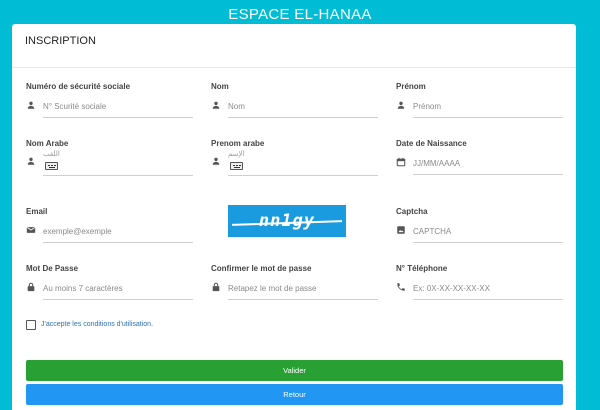 This screenshot has width=600, height=410. Describe the element at coordinates (97, 324) in the screenshot. I see `terms-label: J'accepte les conditions d'utilisation.` at that location.